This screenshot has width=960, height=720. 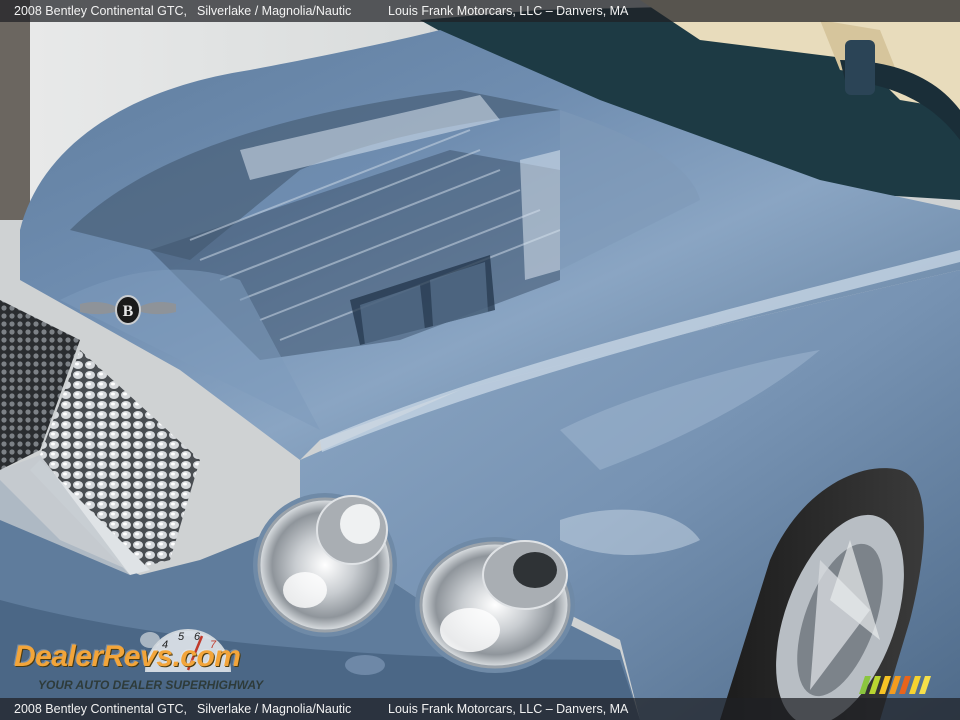 I want to click on caption-interior: Magnolia/Nautic, so click(x=306, y=11).